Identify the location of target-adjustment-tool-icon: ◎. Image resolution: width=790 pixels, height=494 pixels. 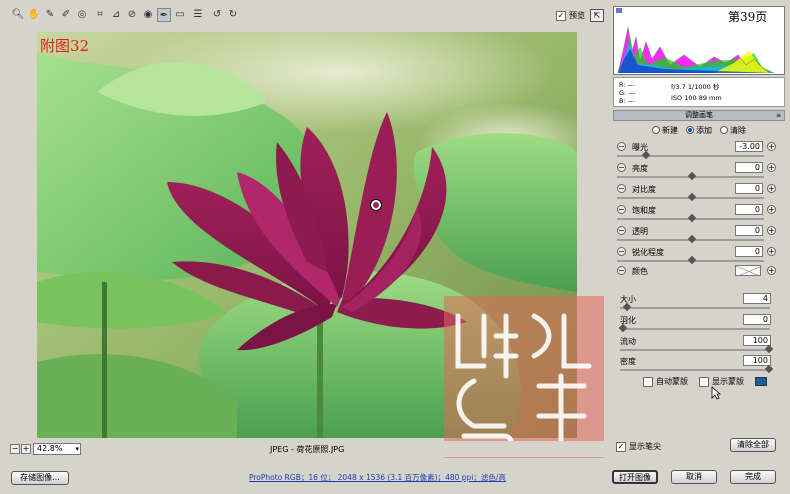
(82, 15).